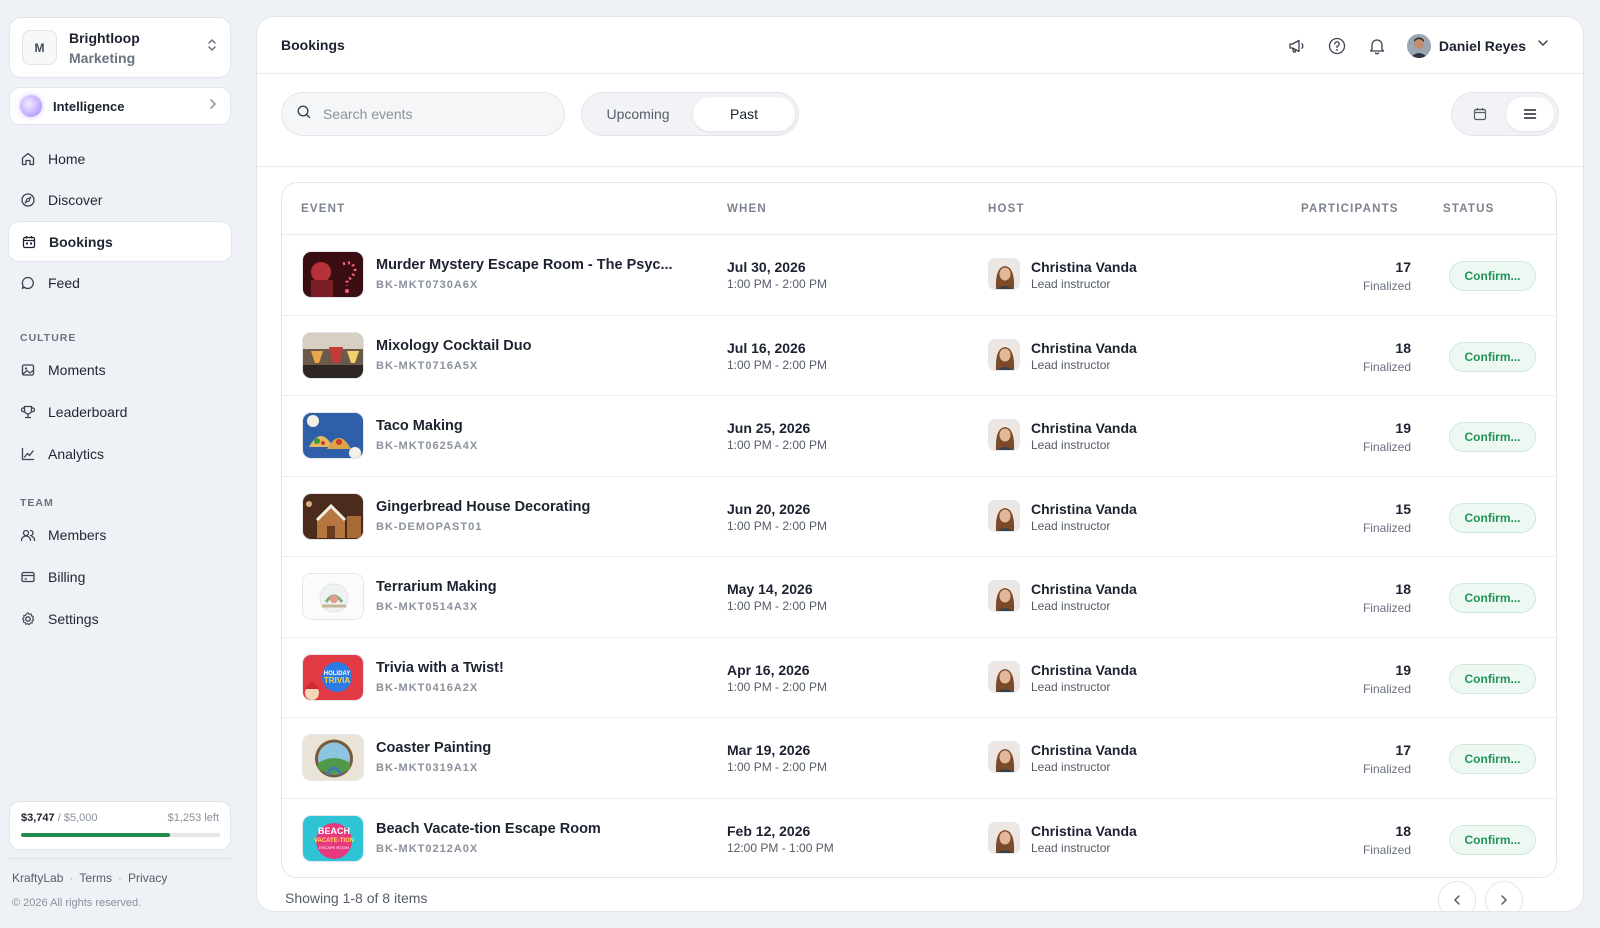 The image size is (1600, 928). I want to click on booking-code: BK-MKT0730A6X, so click(427, 285).